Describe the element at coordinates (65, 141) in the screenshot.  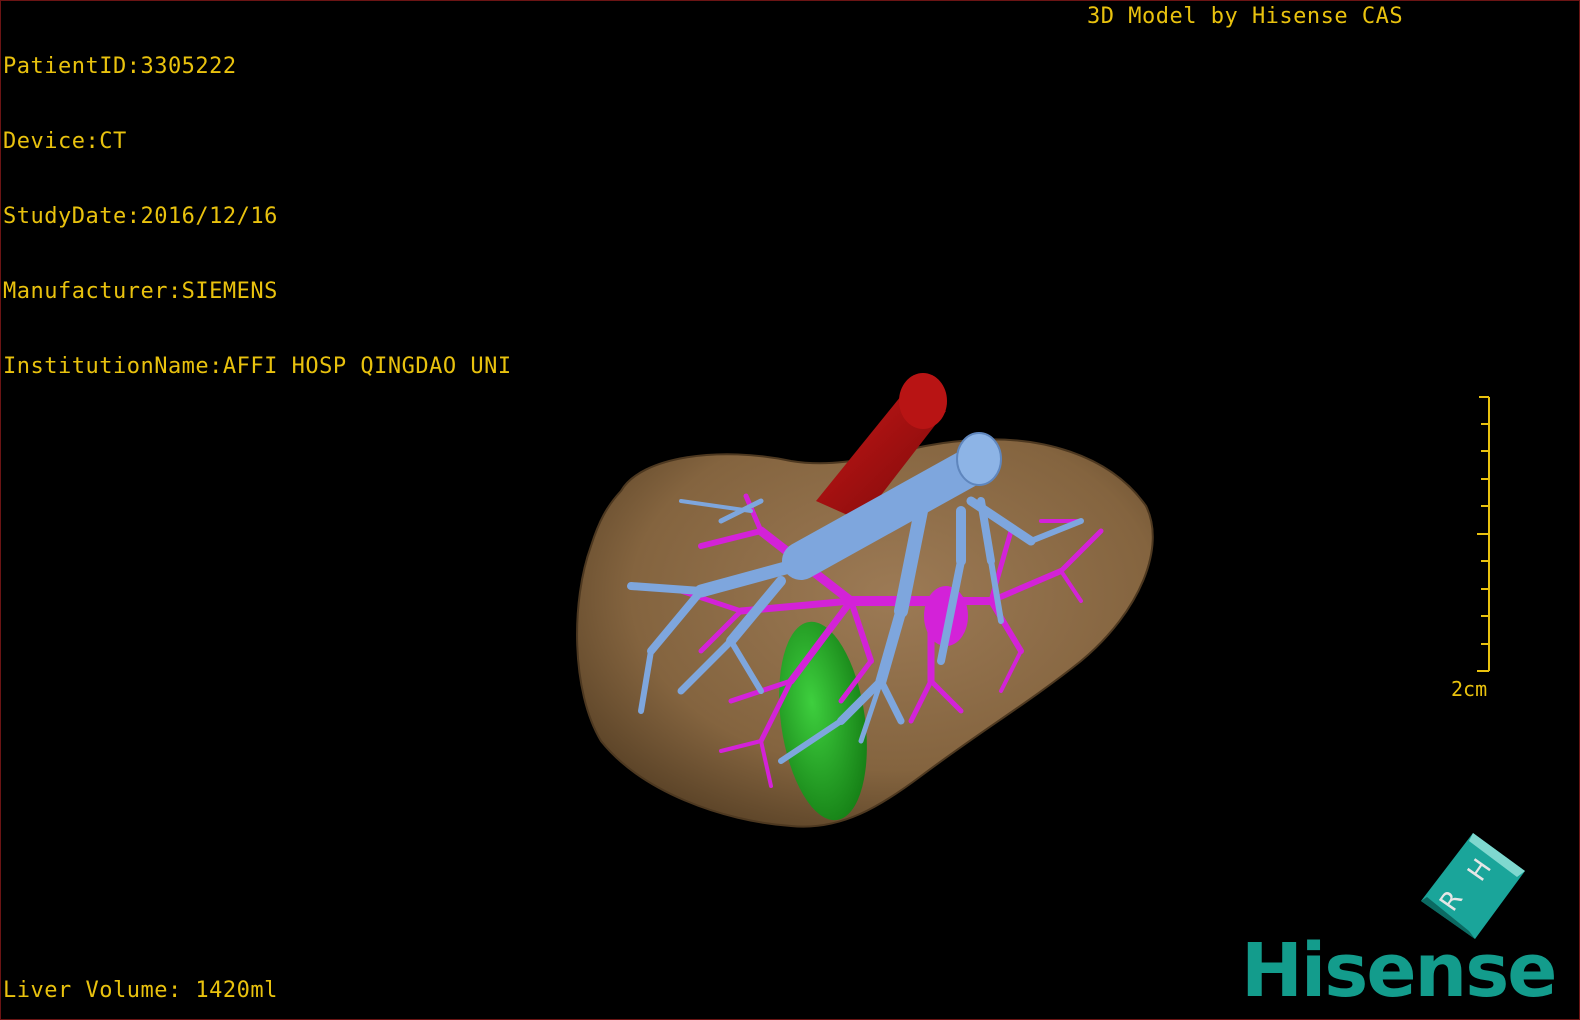
I see `device-text: Device:CT` at that location.